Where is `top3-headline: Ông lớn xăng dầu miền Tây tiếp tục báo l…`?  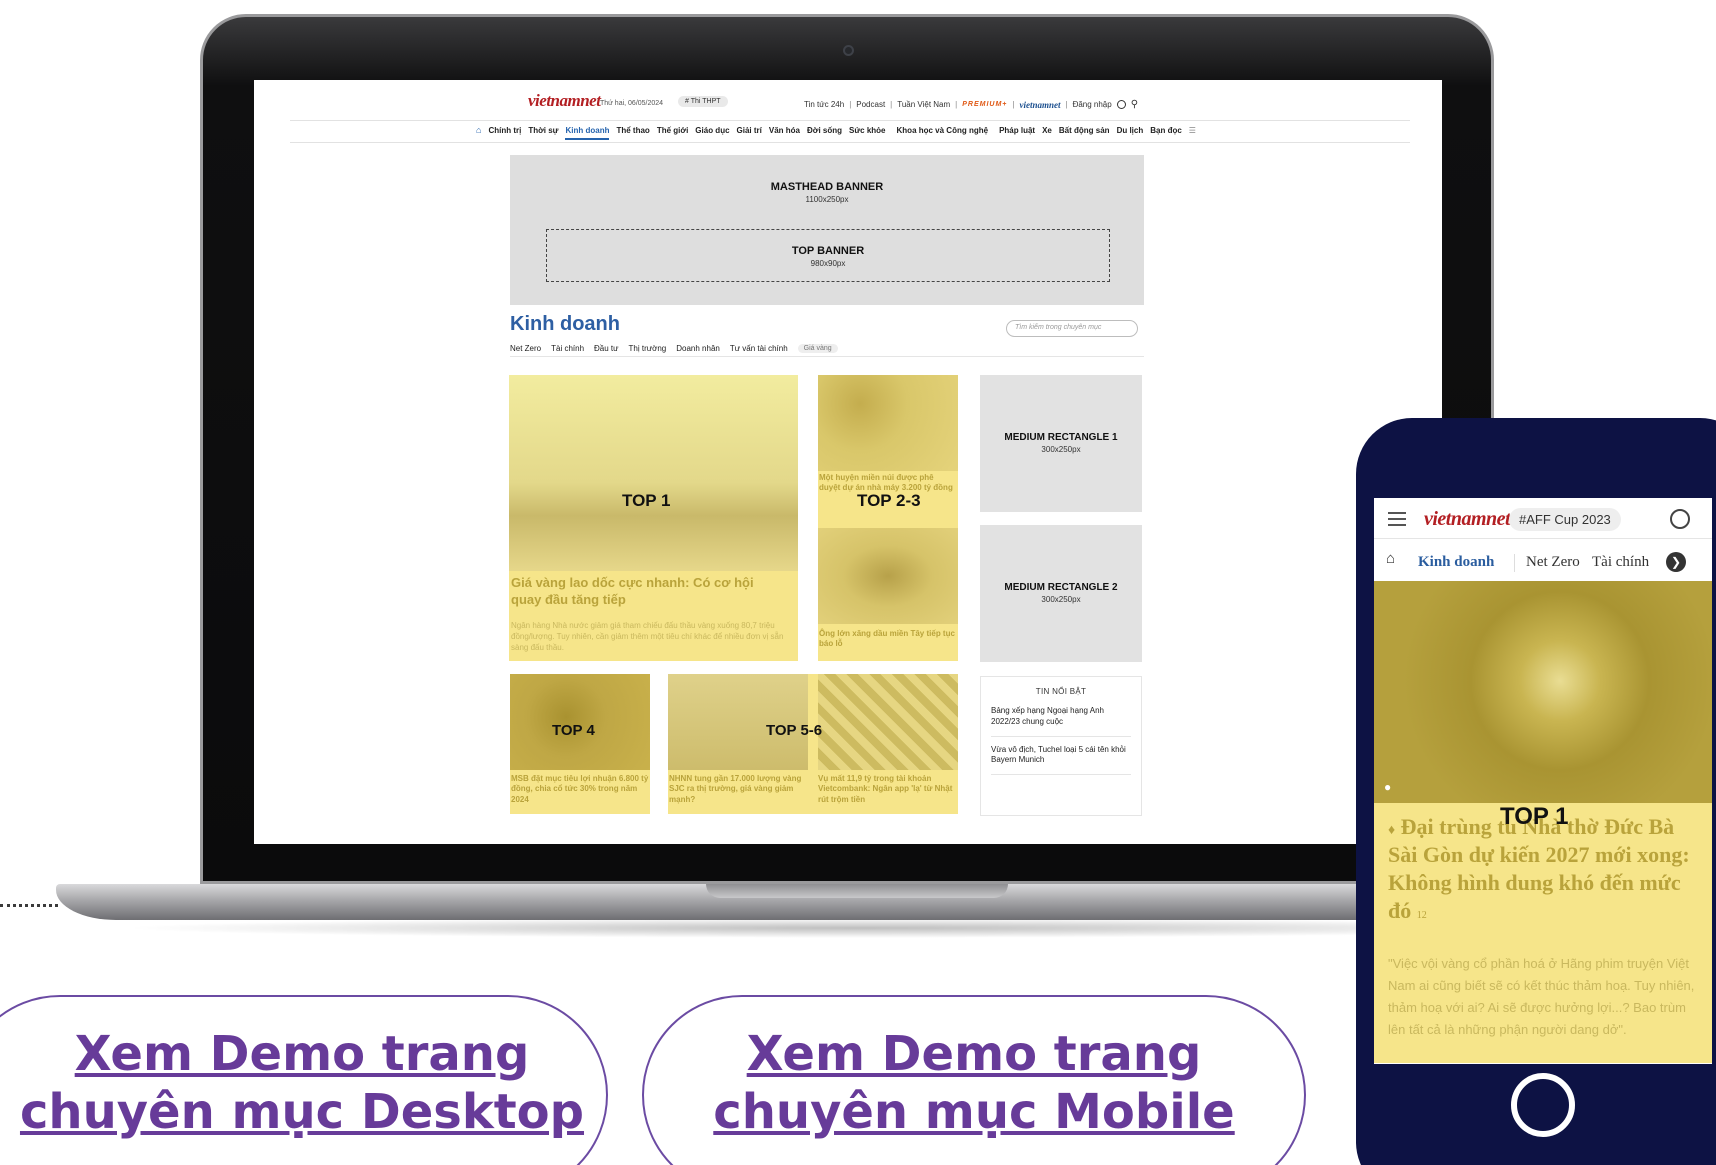 top3-headline: Ông lớn xăng dầu miền Tây tiếp tục báo l… is located at coordinates (888, 639).